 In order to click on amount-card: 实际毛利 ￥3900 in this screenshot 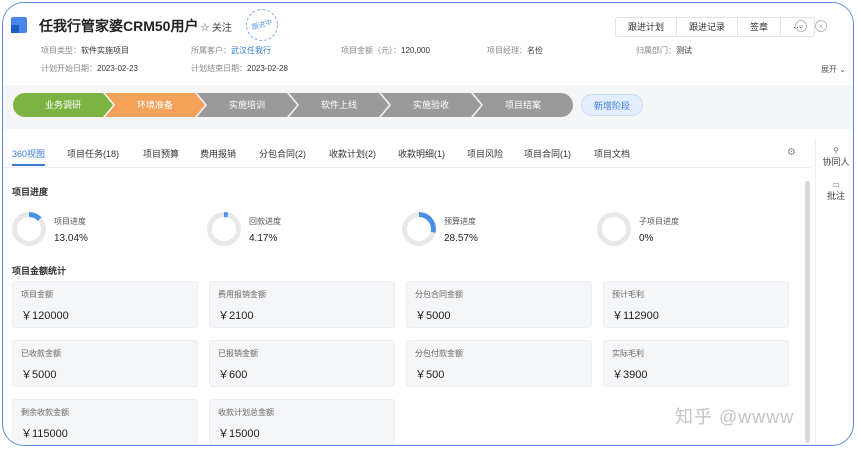, I will do `click(696, 363)`.